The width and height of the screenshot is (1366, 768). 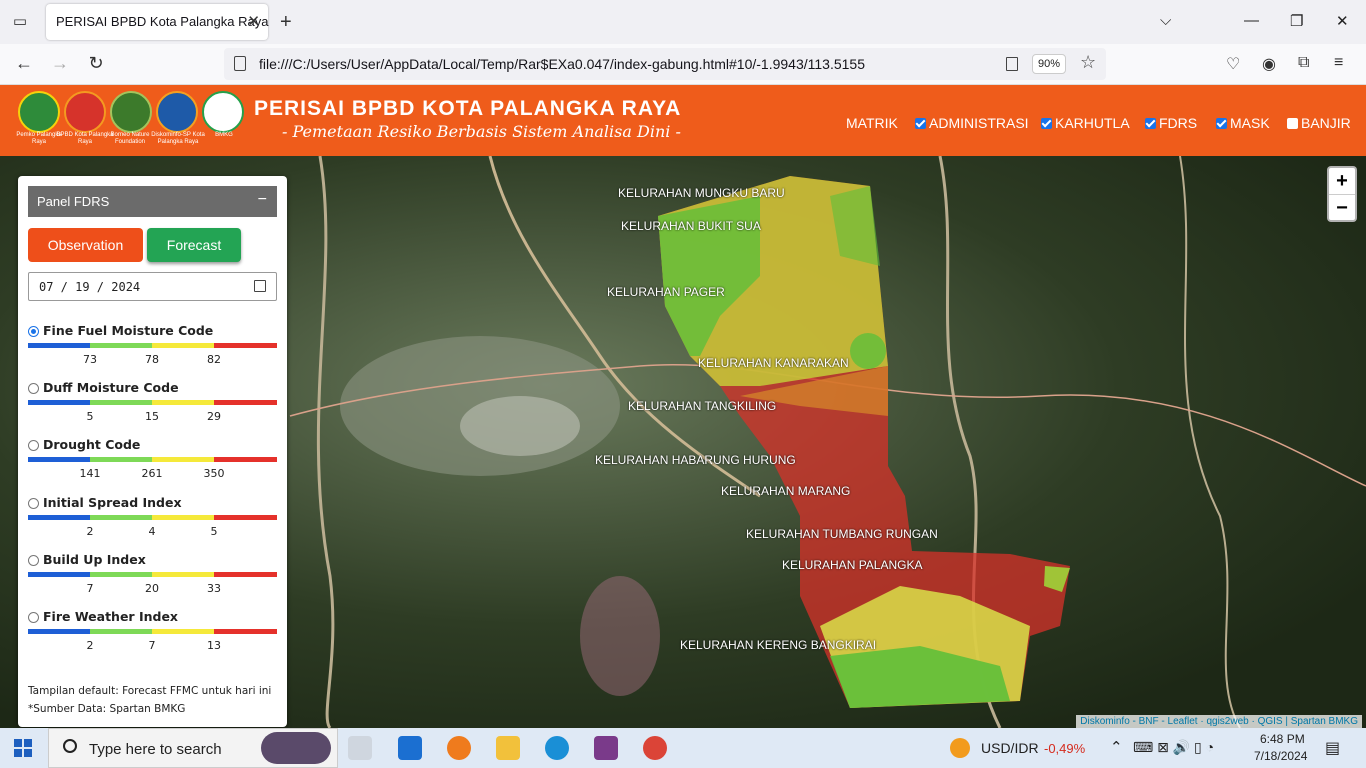 I want to click on zoom-level-badge: 90%, so click(x=1049, y=64).